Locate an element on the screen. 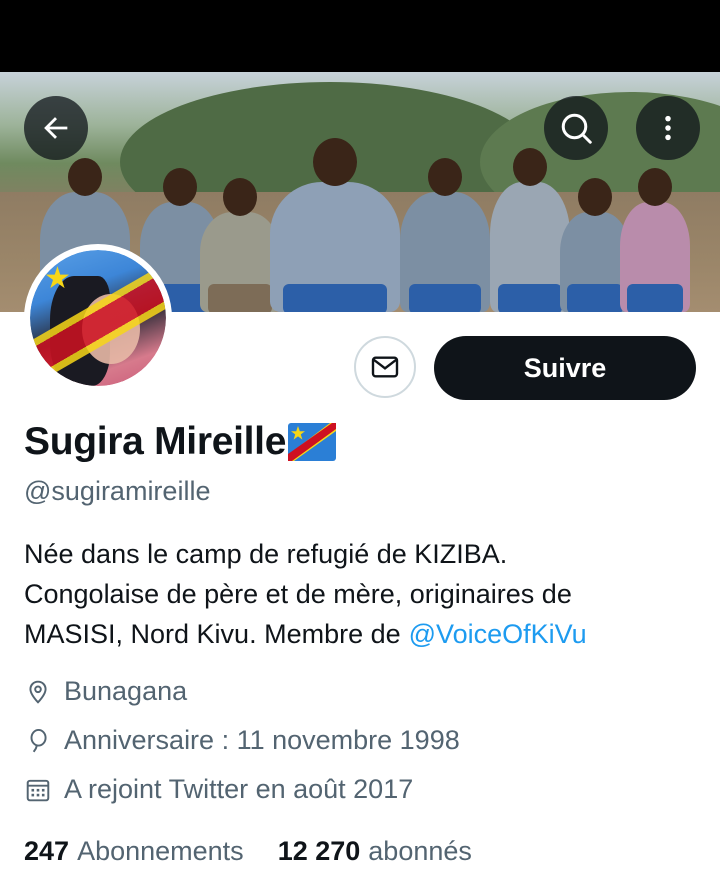 Image resolution: width=720 pixels, height=883 pixels. following-label: Abonnements is located at coordinates (160, 851).